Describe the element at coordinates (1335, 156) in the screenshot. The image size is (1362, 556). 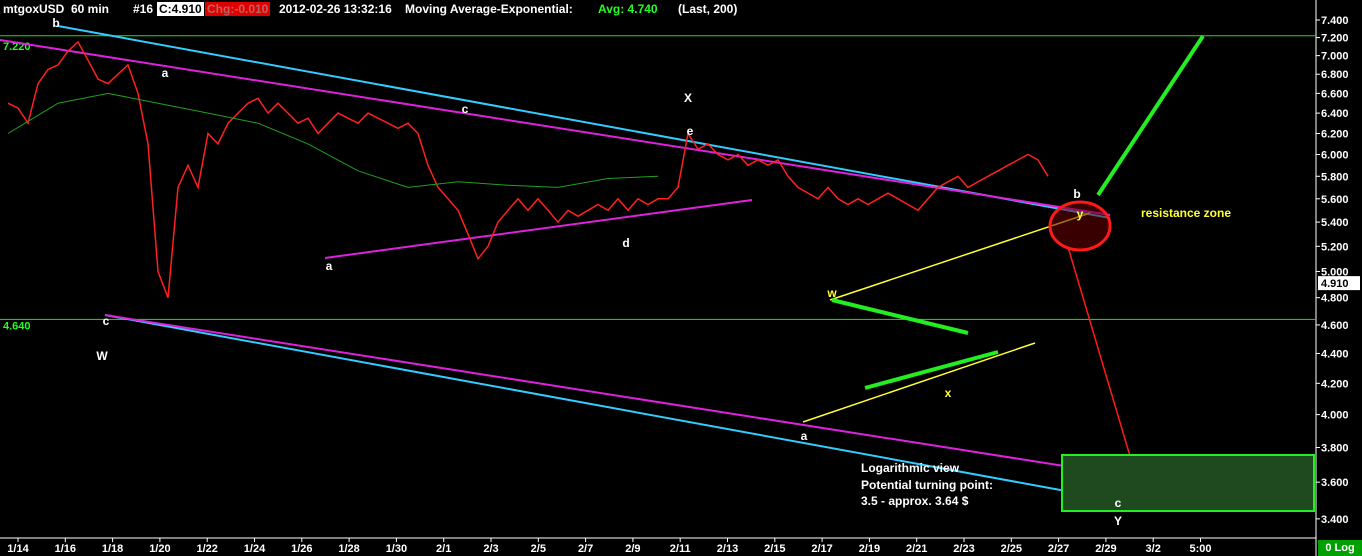
I see `y-tick-label: 6.000` at that location.